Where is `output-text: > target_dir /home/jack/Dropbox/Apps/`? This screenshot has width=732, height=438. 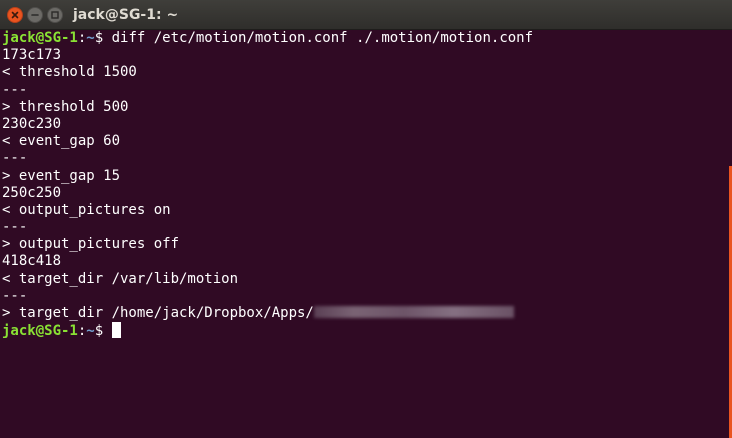
output-text: > target_dir /home/jack/Dropbox/Apps/ is located at coordinates (158, 313).